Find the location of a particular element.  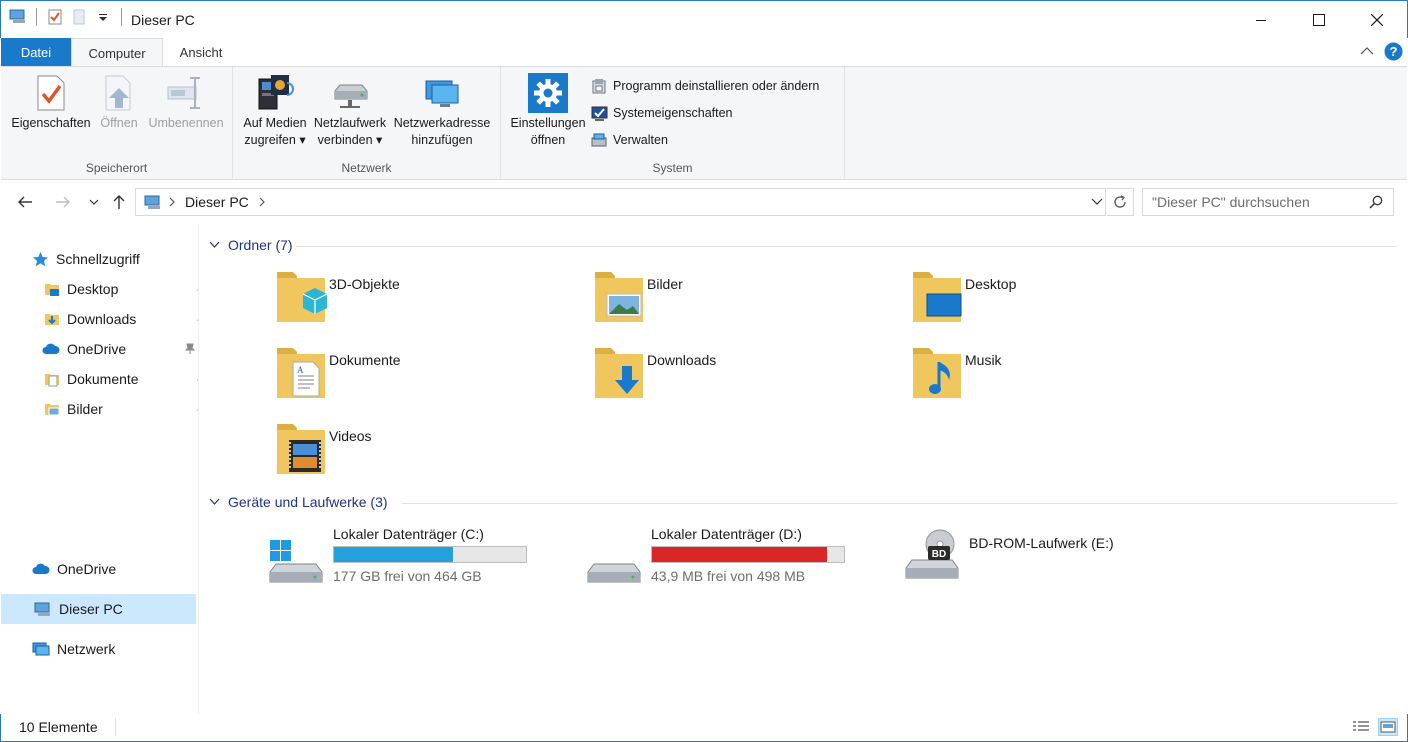

map-drive-label-1: Netzlaufwerk is located at coordinates (350, 123).